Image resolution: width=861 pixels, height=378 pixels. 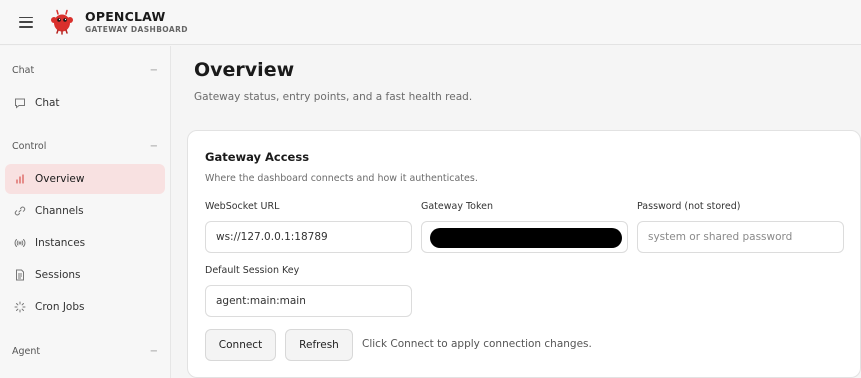 What do you see at coordinates (308, 237) in the screenshot?
I see `websocket-url-input` at bounding box center [308, 237].